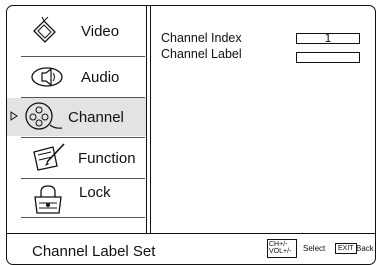  What do you see at coordinates (328, 38) in the screenshot?
I see `channel-index-field: 1` at bounding box center [328, 38].